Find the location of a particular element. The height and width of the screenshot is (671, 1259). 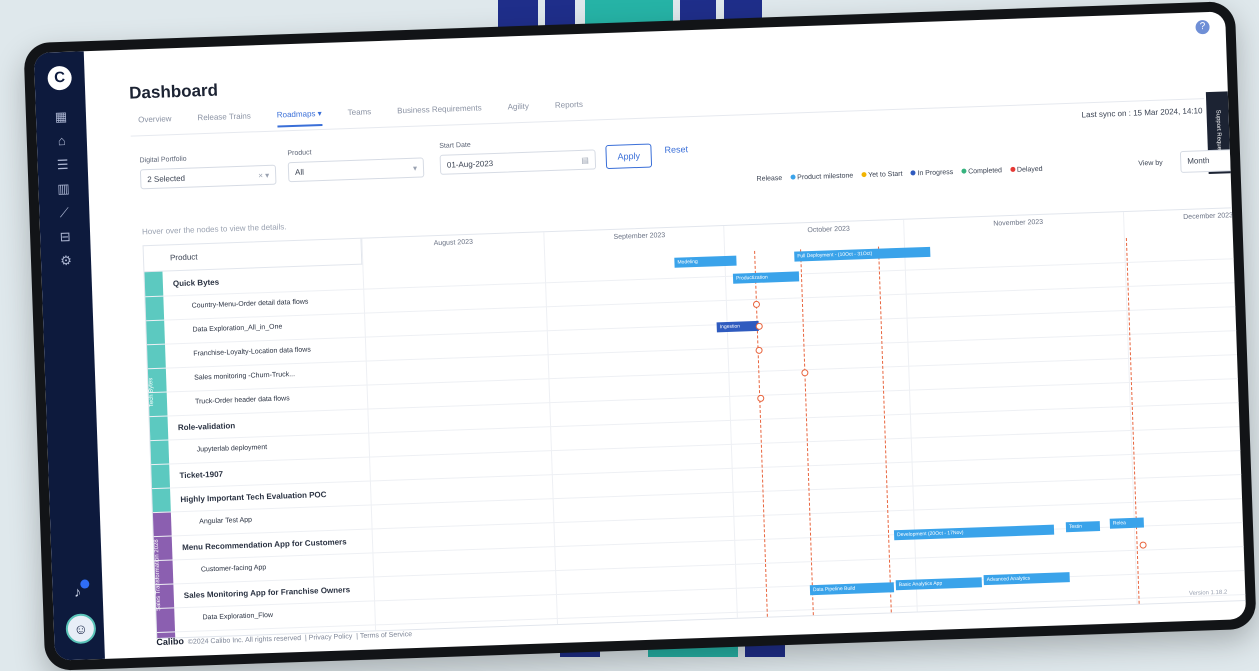

legend-item: Product milestone is located at coordinates (825, 177).